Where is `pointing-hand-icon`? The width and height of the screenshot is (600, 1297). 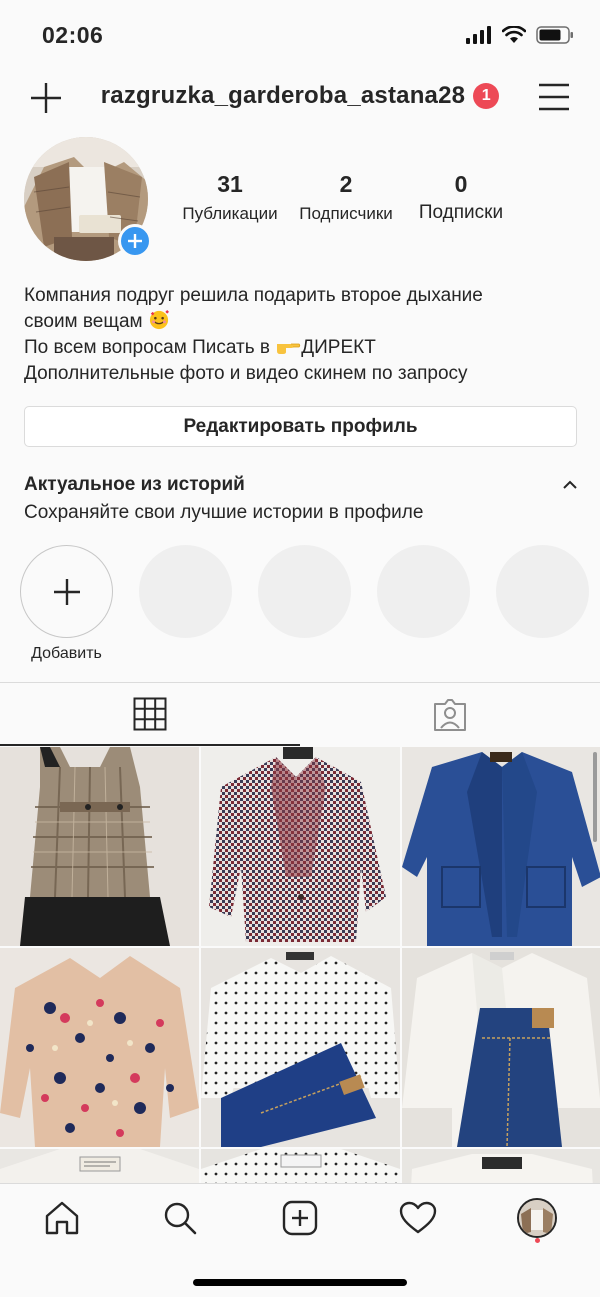
pointing-hand-icon is located at coordinates (289, 348).